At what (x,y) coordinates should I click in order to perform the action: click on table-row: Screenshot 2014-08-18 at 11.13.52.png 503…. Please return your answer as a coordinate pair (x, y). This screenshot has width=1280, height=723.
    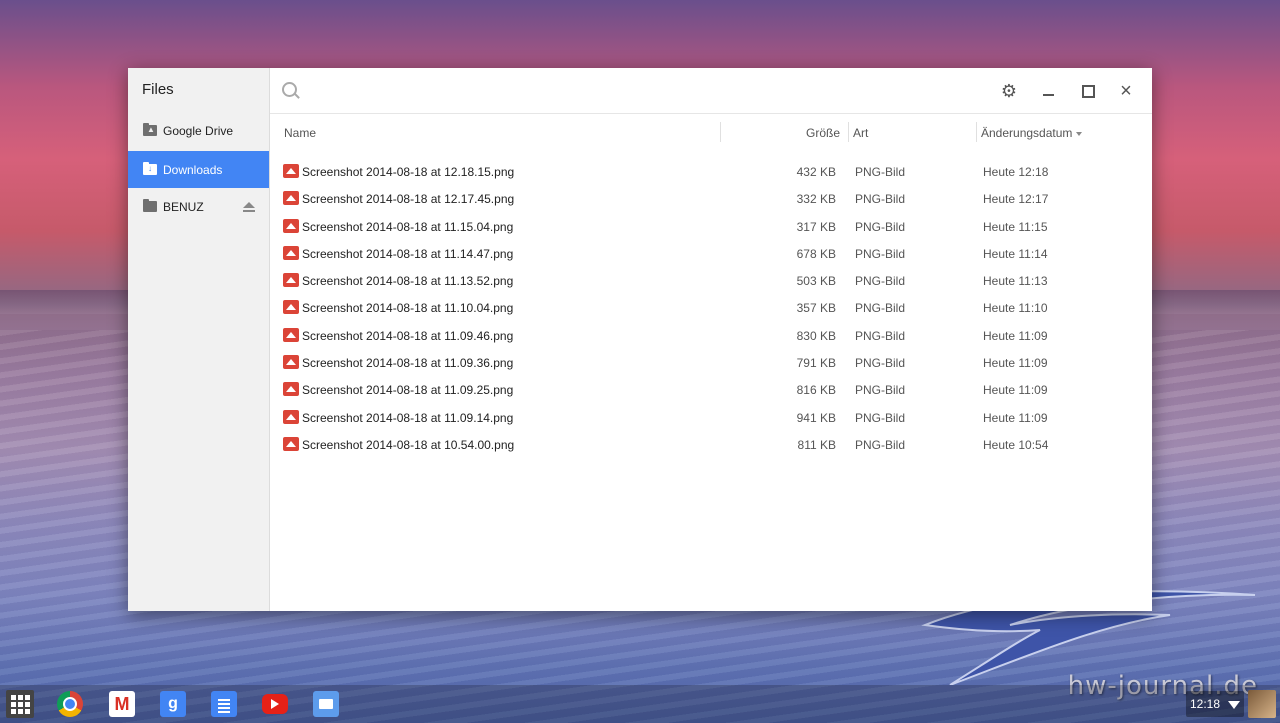
    Looking at the image, I should click on (711, 280).